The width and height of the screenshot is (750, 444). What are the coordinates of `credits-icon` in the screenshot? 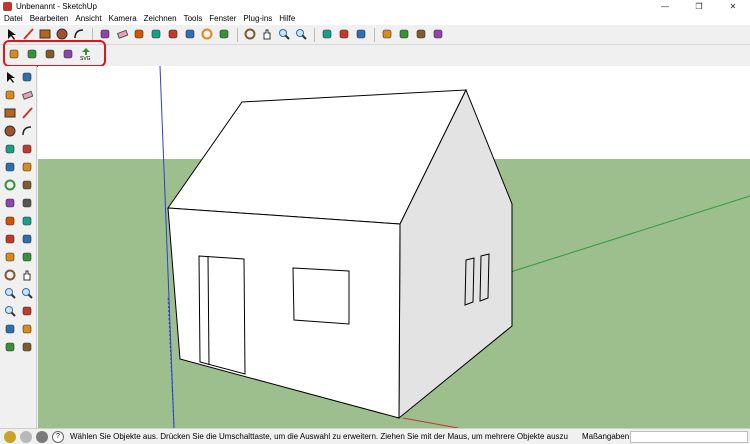 It's located at (26, 436).